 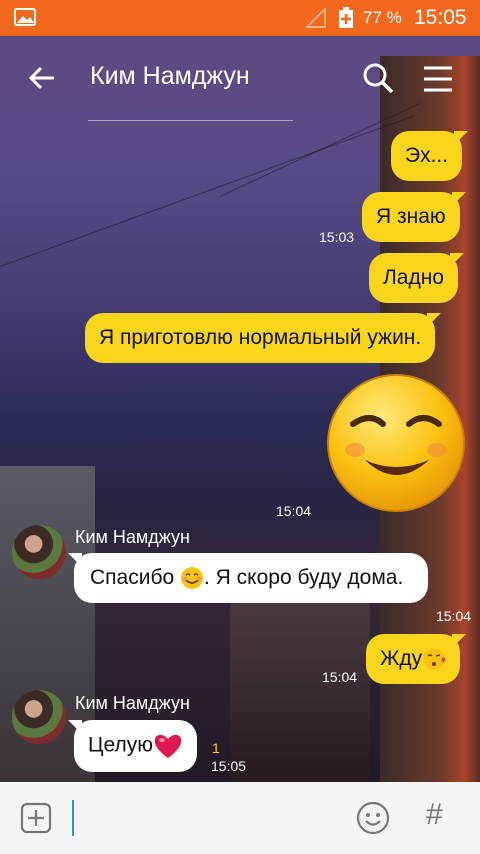 I want to click on add-icon, so click(x=36, y=818).